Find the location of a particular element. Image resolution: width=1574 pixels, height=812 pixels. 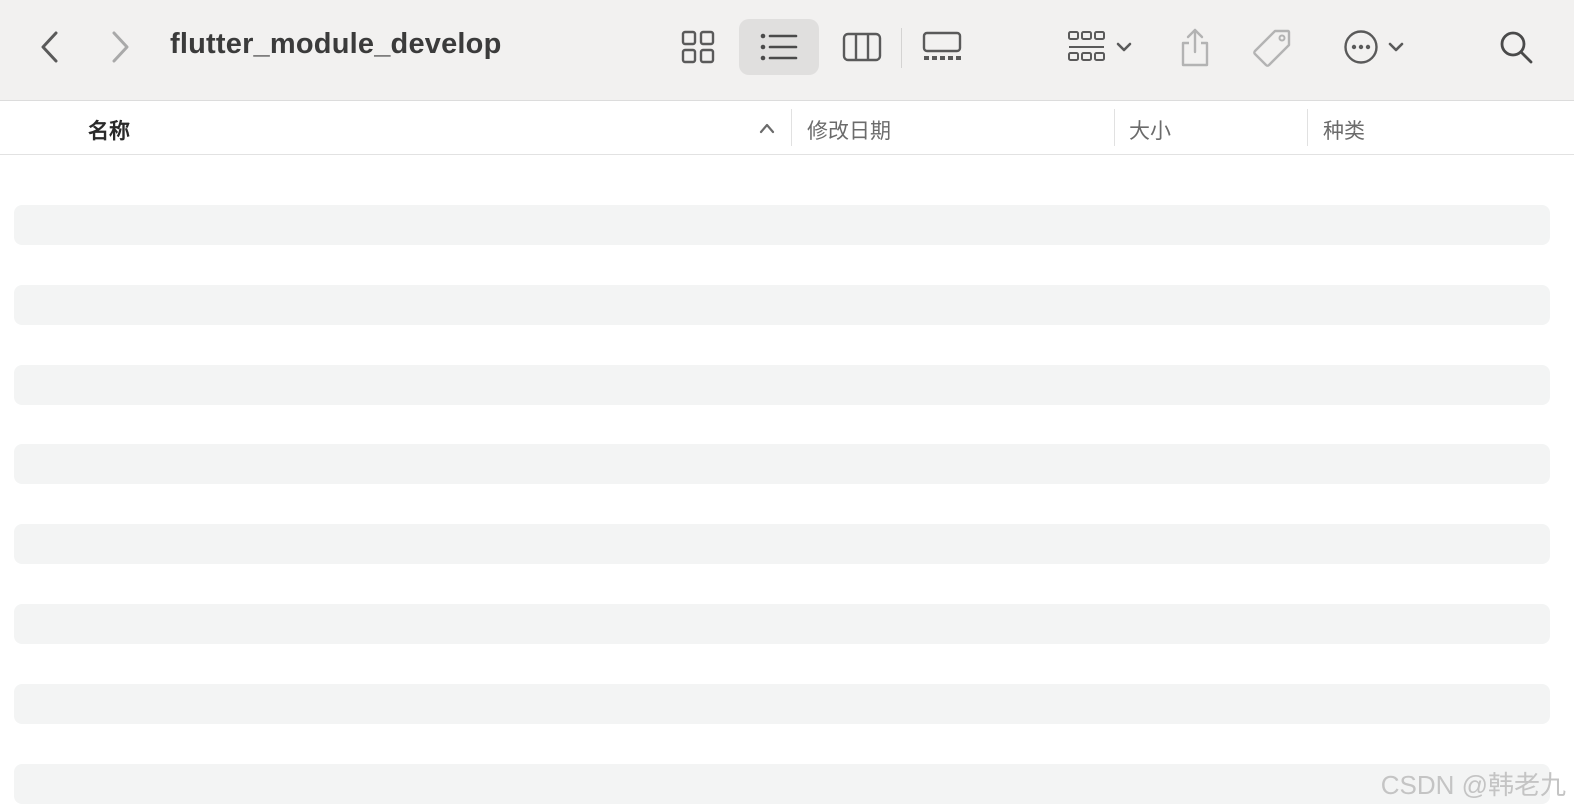

column-view-button is located at coordinates (862, 47).